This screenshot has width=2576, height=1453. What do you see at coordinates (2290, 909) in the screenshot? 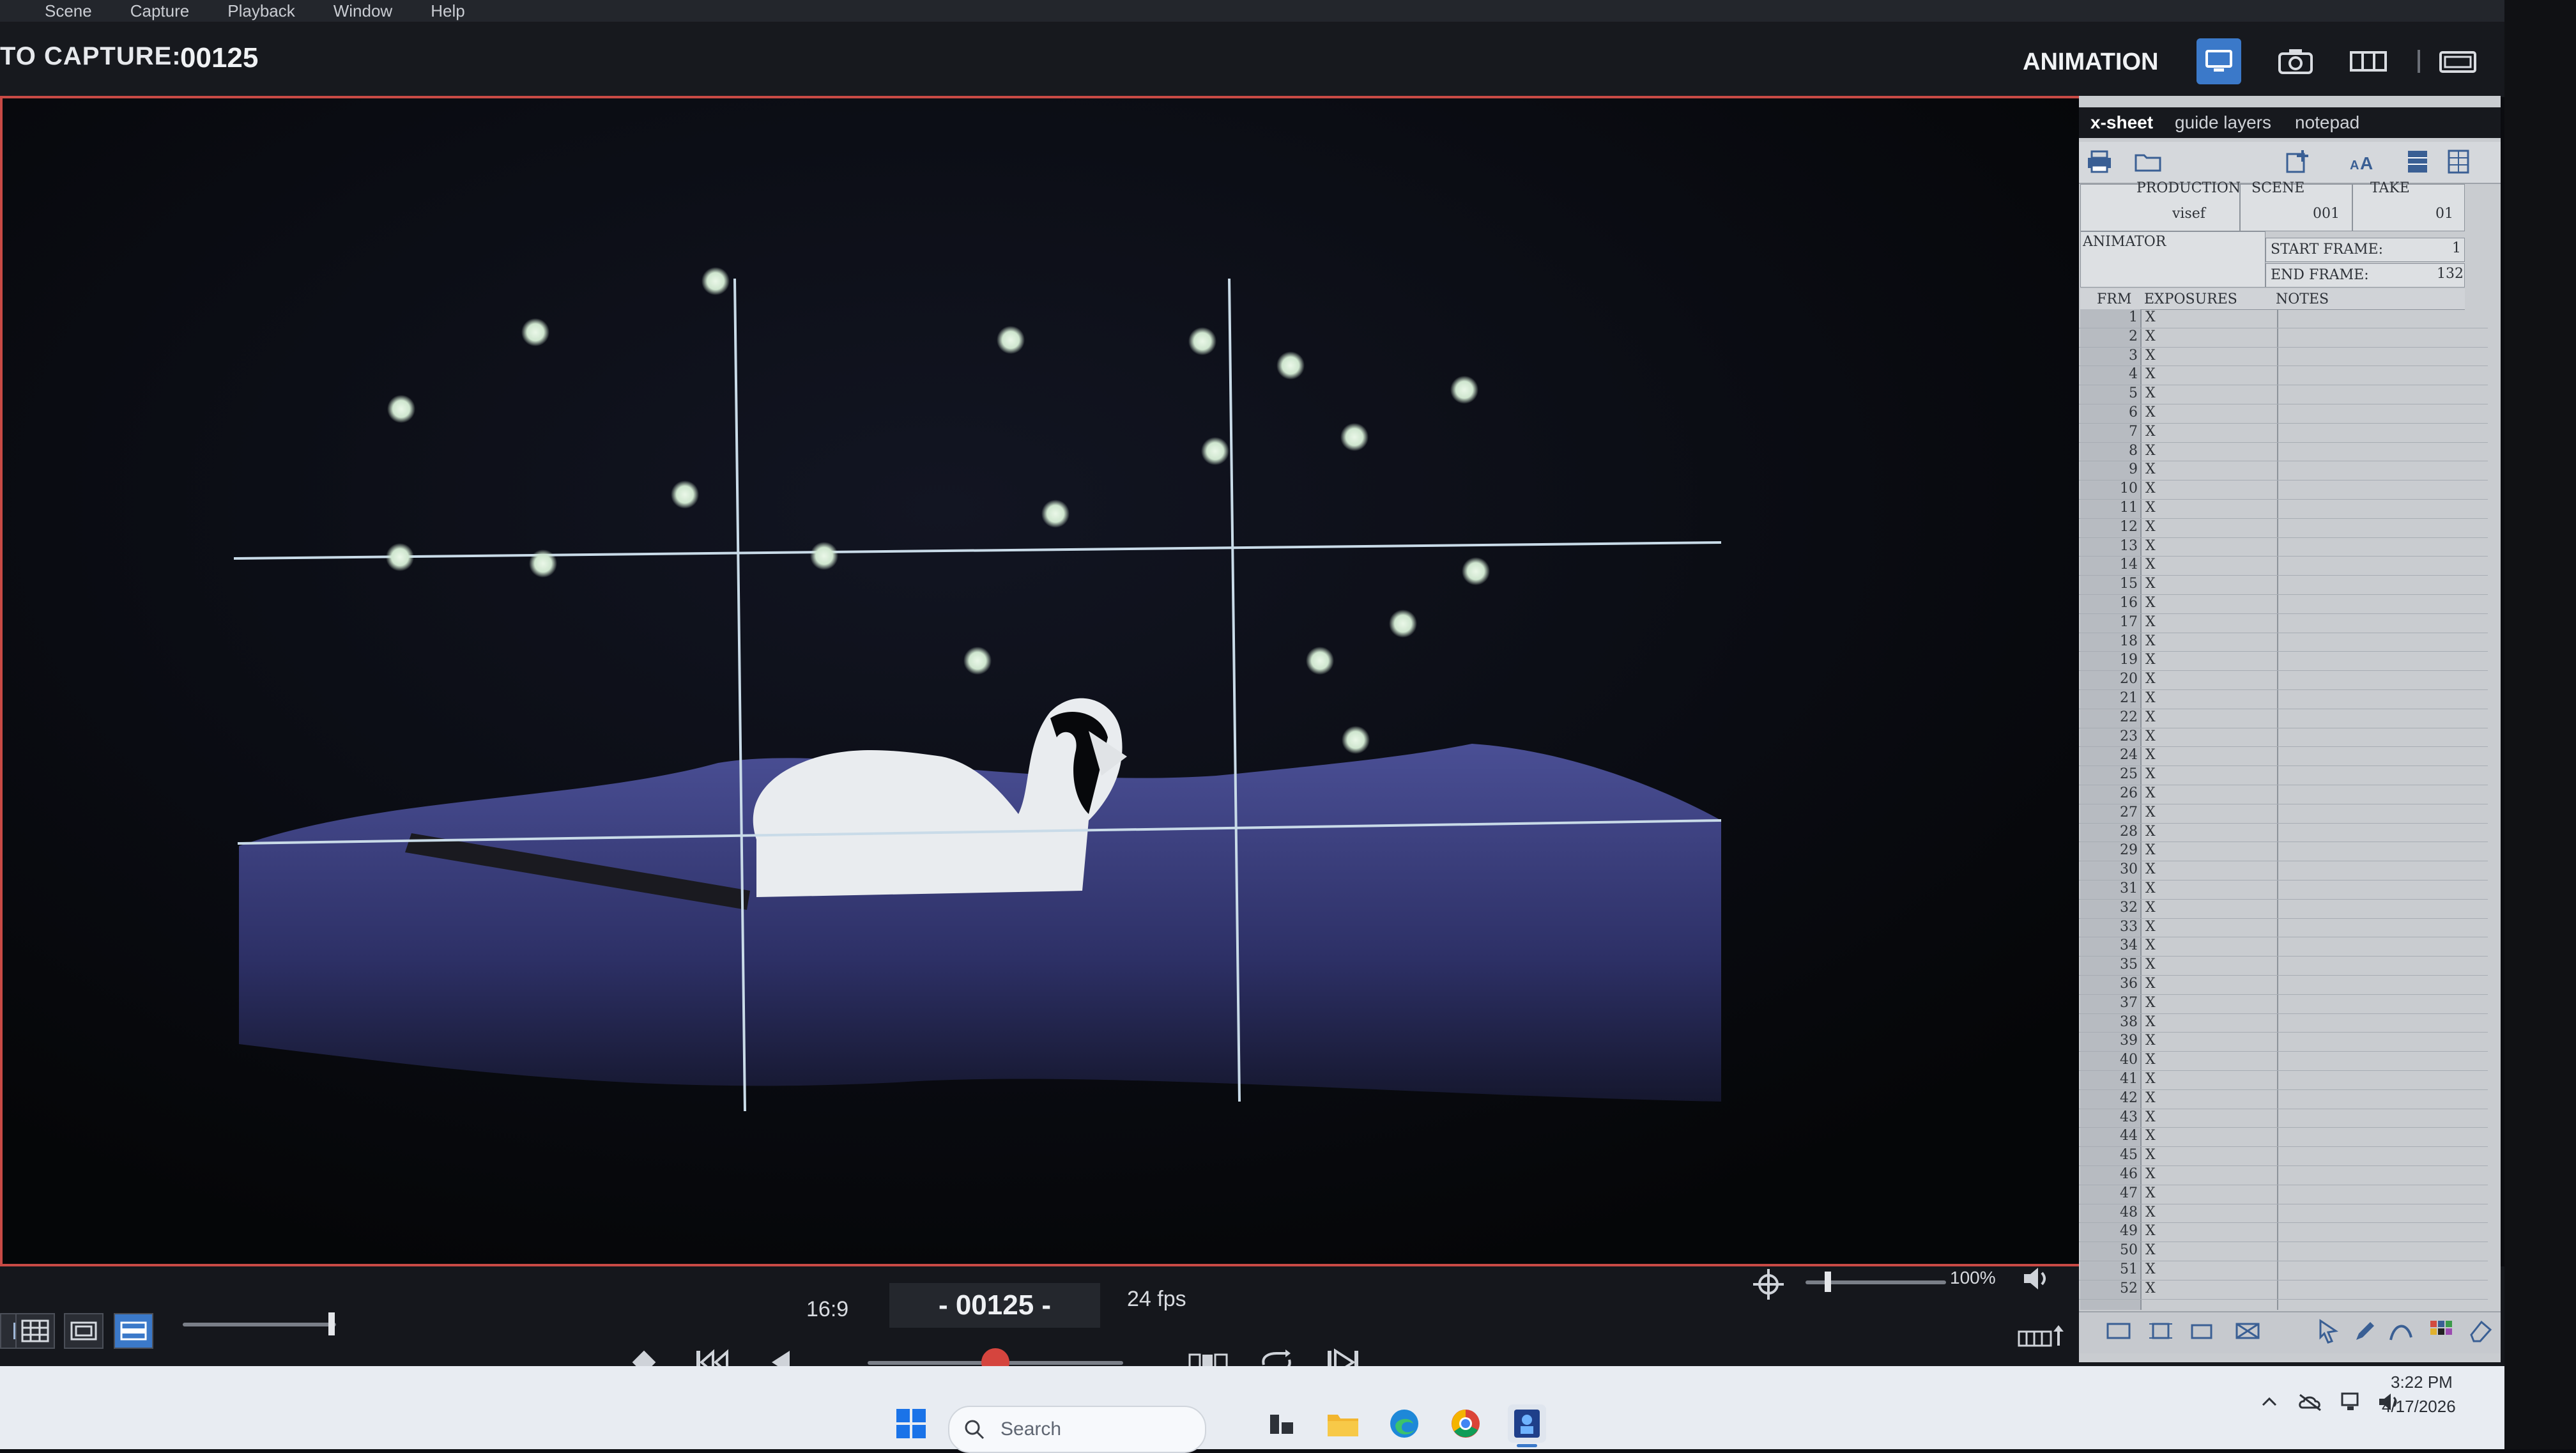
I see `x-sheet-row: 32 X` at bounding box center [2290, 909].